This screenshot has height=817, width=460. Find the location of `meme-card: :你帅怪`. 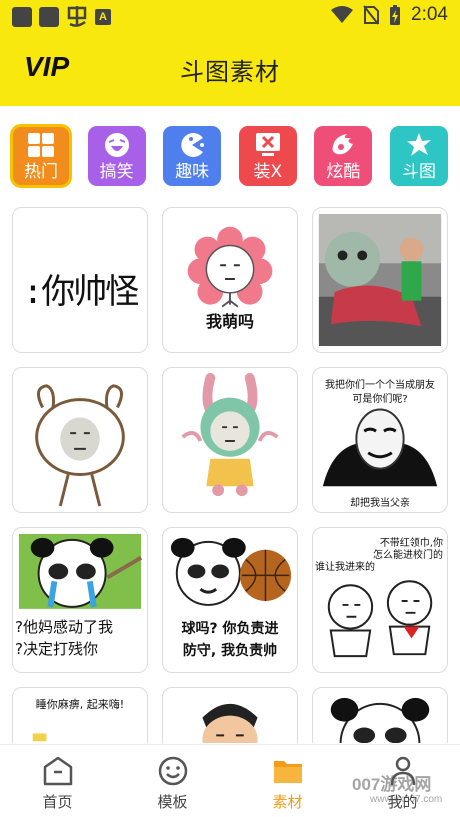

meme-card: :你帅怪 is located at coordinates (80, 280).